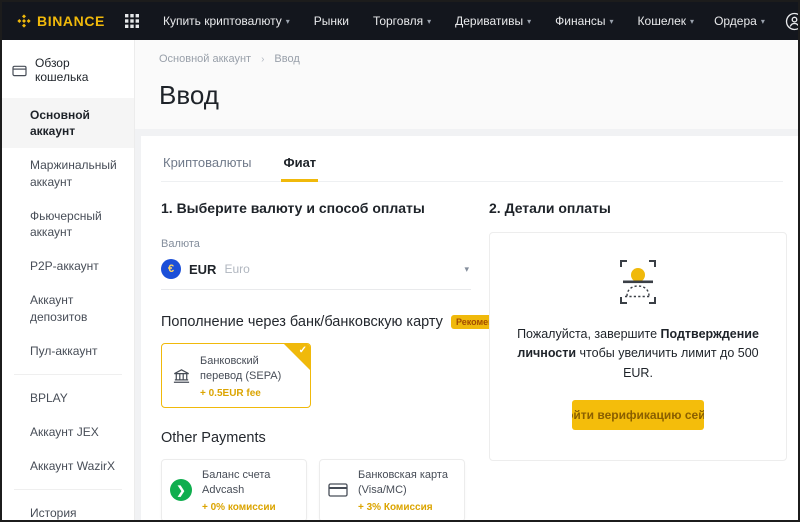 The width and height of the screenshot is (800, 522). I want to click on sidebar-item-wallet-overview: Обзор кошелька, so click(68, 75).